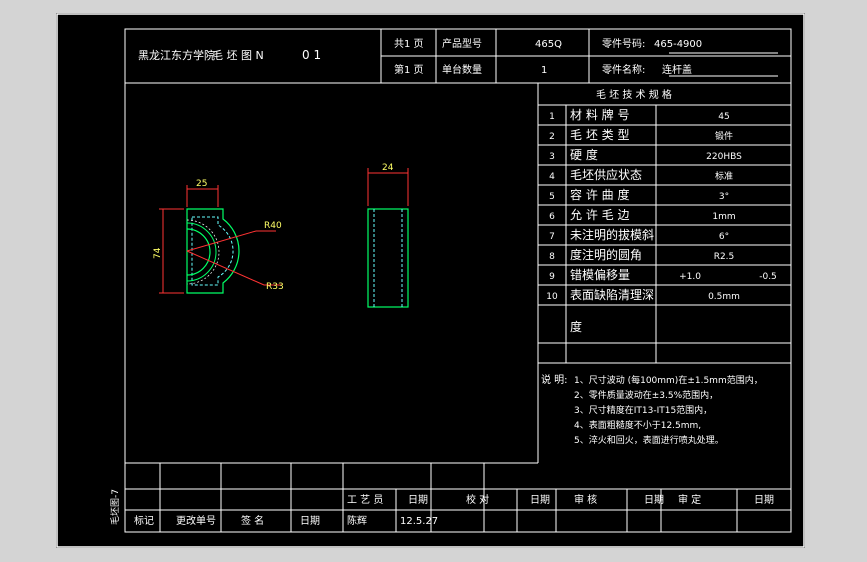 Image resolution: width=867 pixels, height=562 pixels. Describe the element at coordinates (310, 521) in the screenshot. I see `date-label-5: 日期` at that location.